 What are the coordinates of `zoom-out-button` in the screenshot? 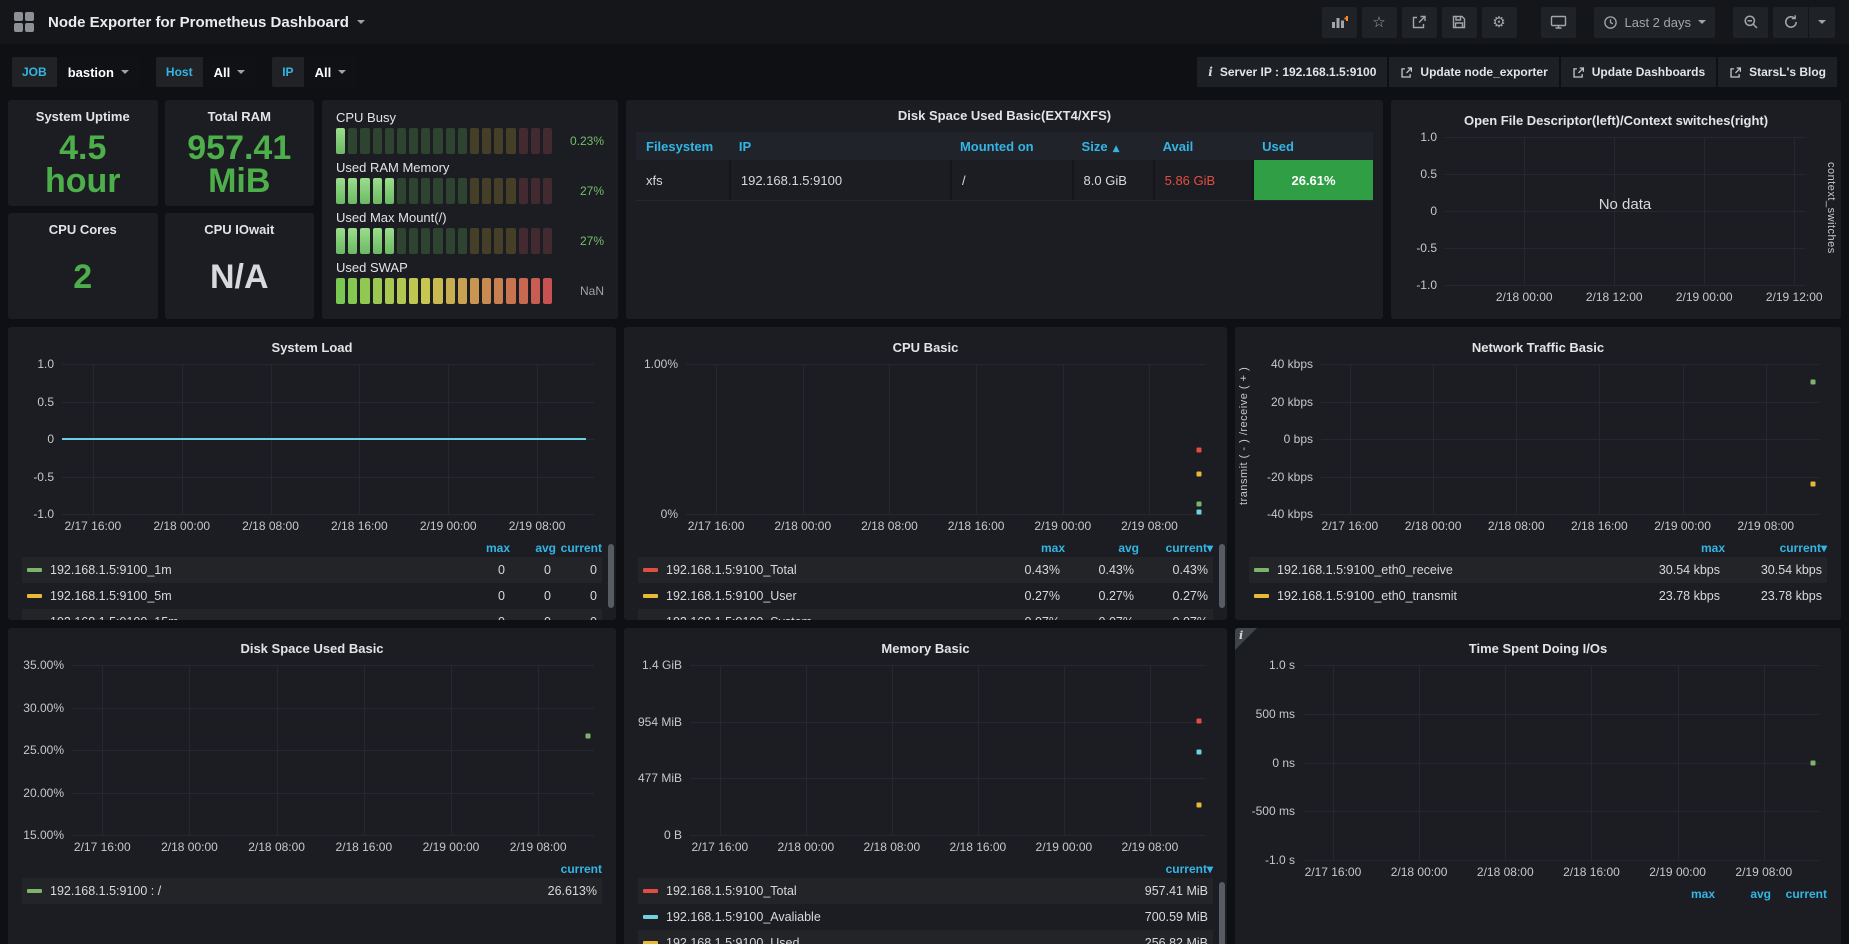 It's located at (1750, 22).